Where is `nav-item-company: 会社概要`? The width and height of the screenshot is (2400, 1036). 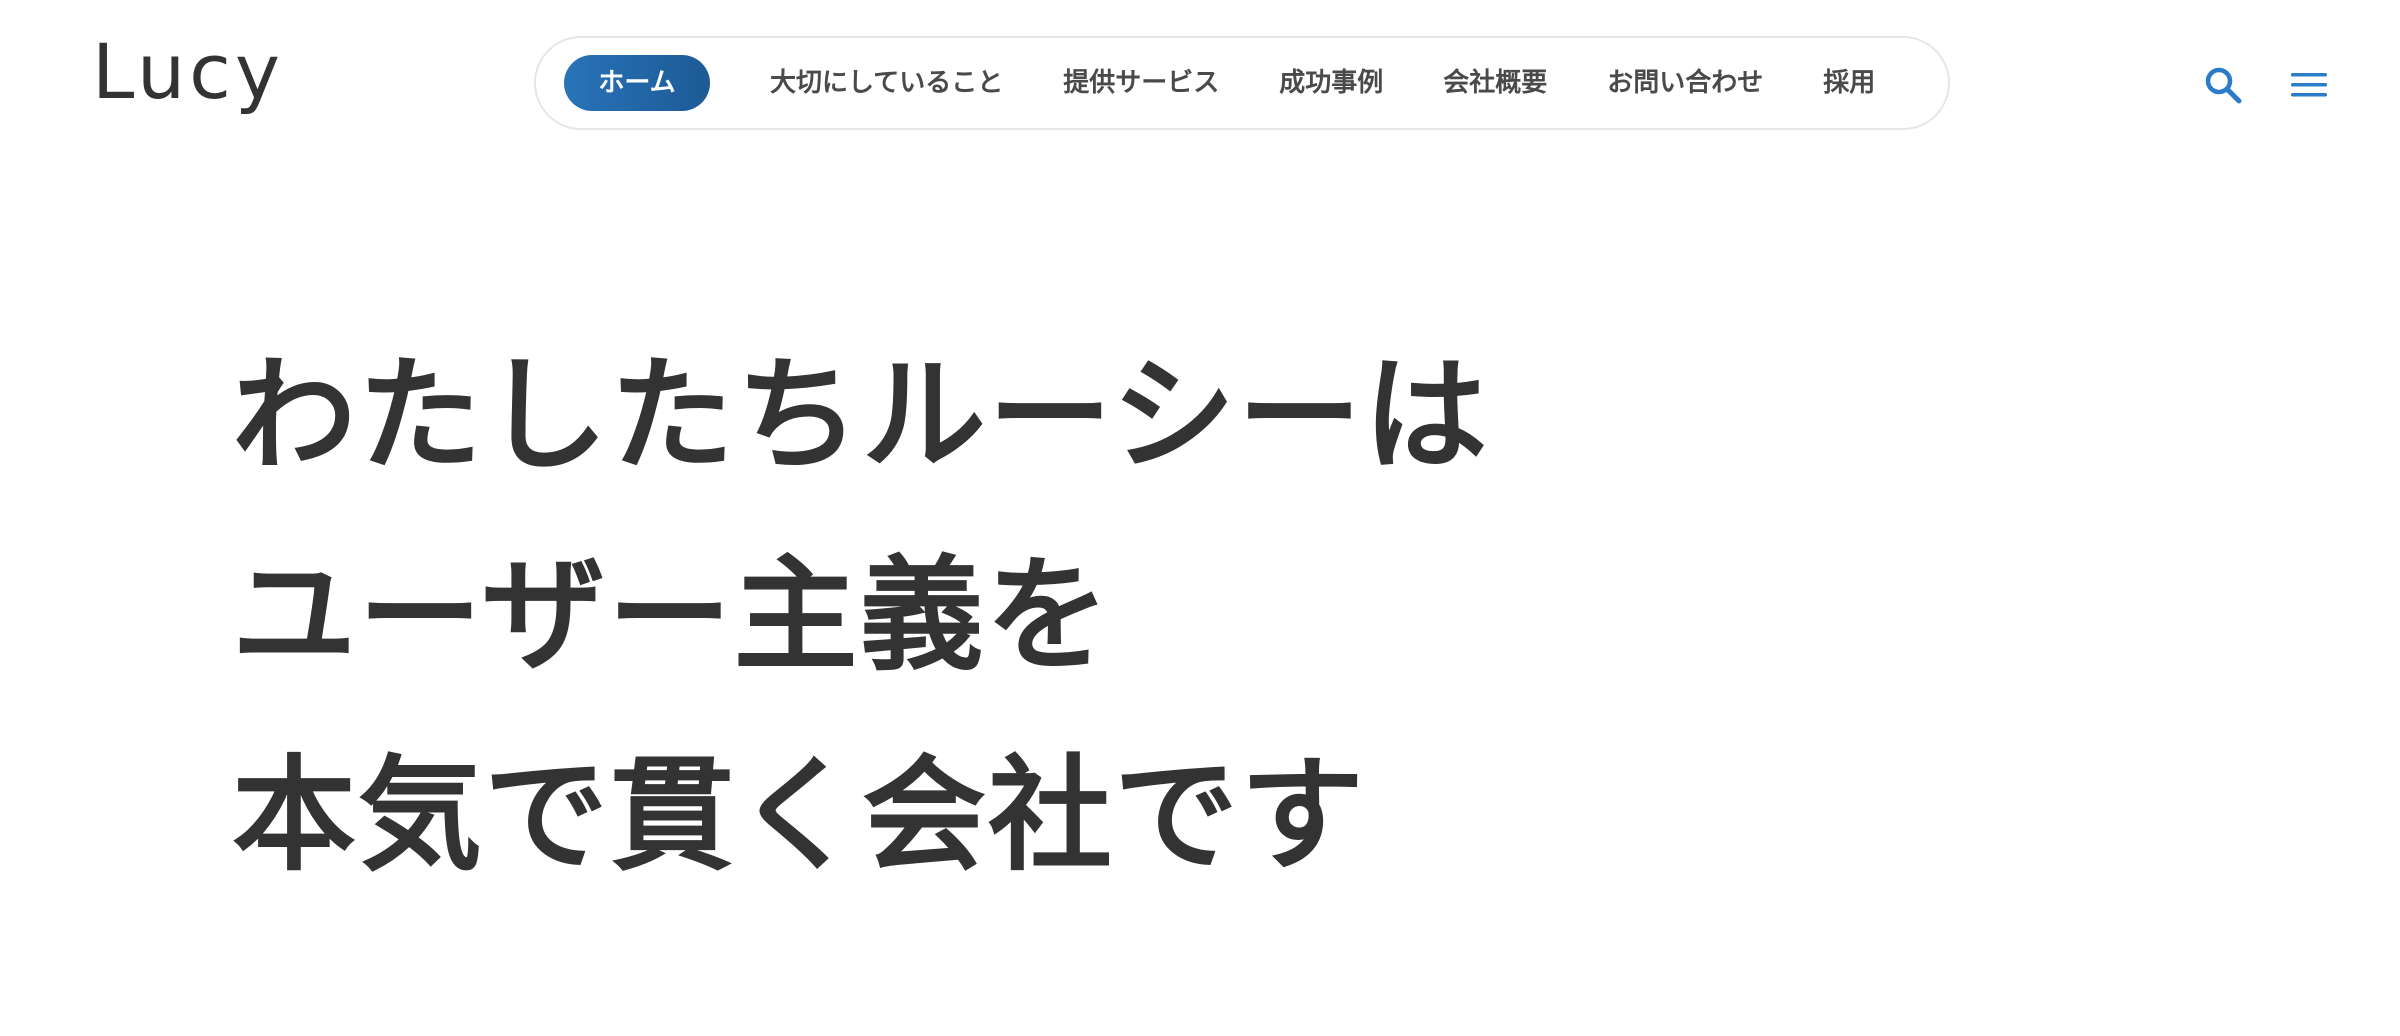
nav-item-company: 会社概要 is located at coordinates (1495, 83).